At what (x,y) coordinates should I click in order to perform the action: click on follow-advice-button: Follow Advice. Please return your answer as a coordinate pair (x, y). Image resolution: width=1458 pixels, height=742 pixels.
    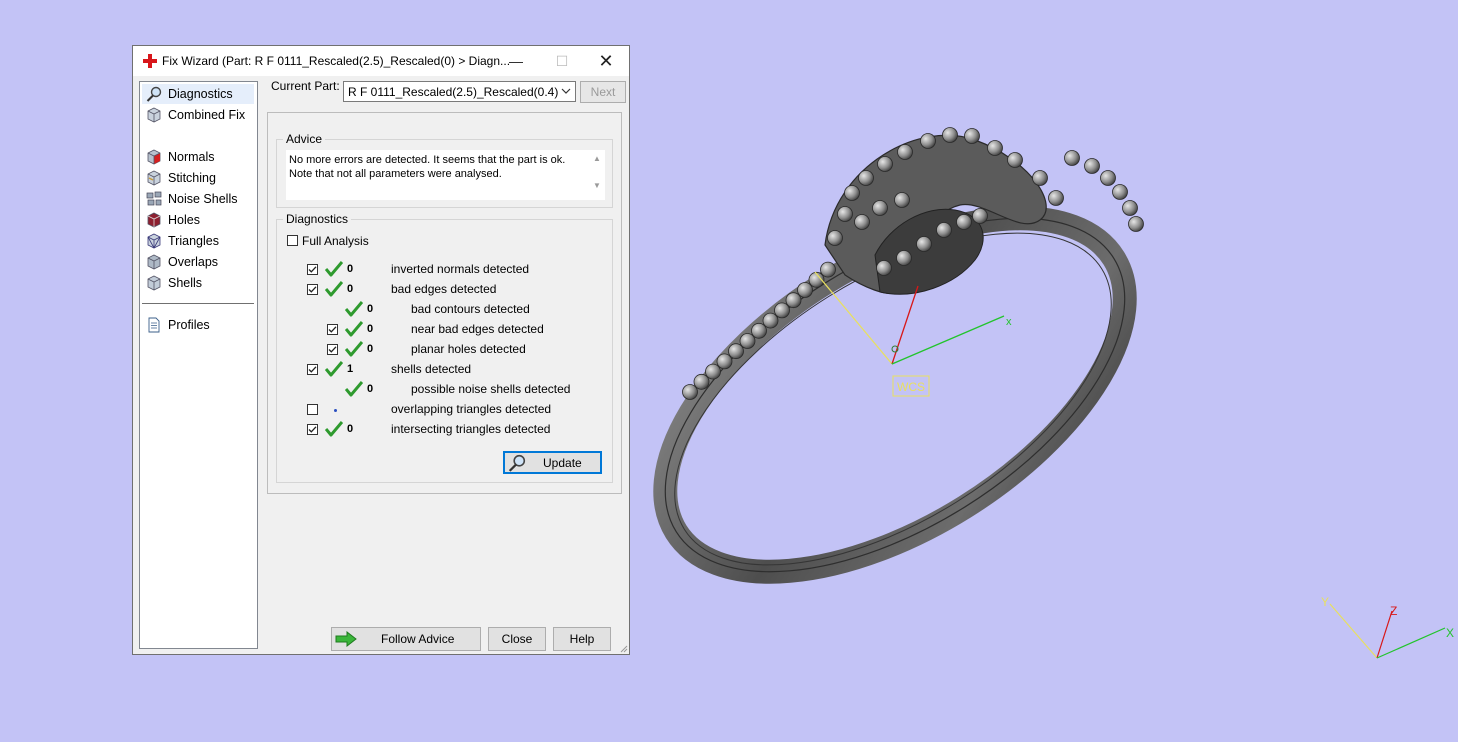
    Looking at the image, I should click on (406, 639).